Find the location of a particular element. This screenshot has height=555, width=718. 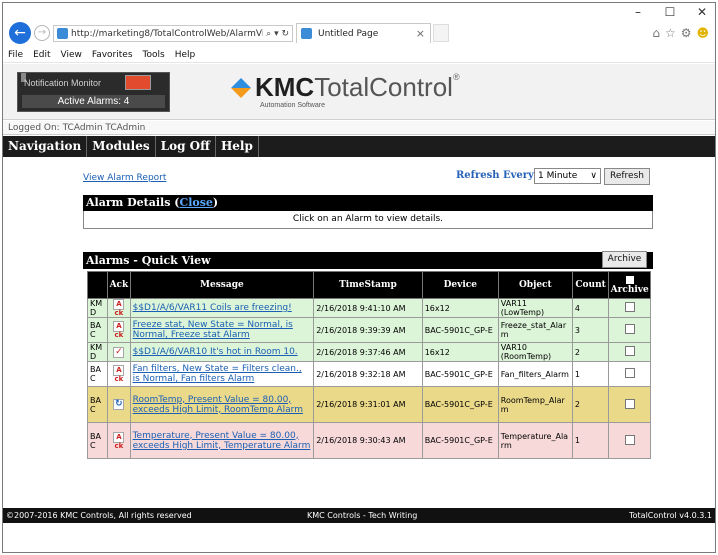

cell-ack: Ack is located at coordinates (119, 308).